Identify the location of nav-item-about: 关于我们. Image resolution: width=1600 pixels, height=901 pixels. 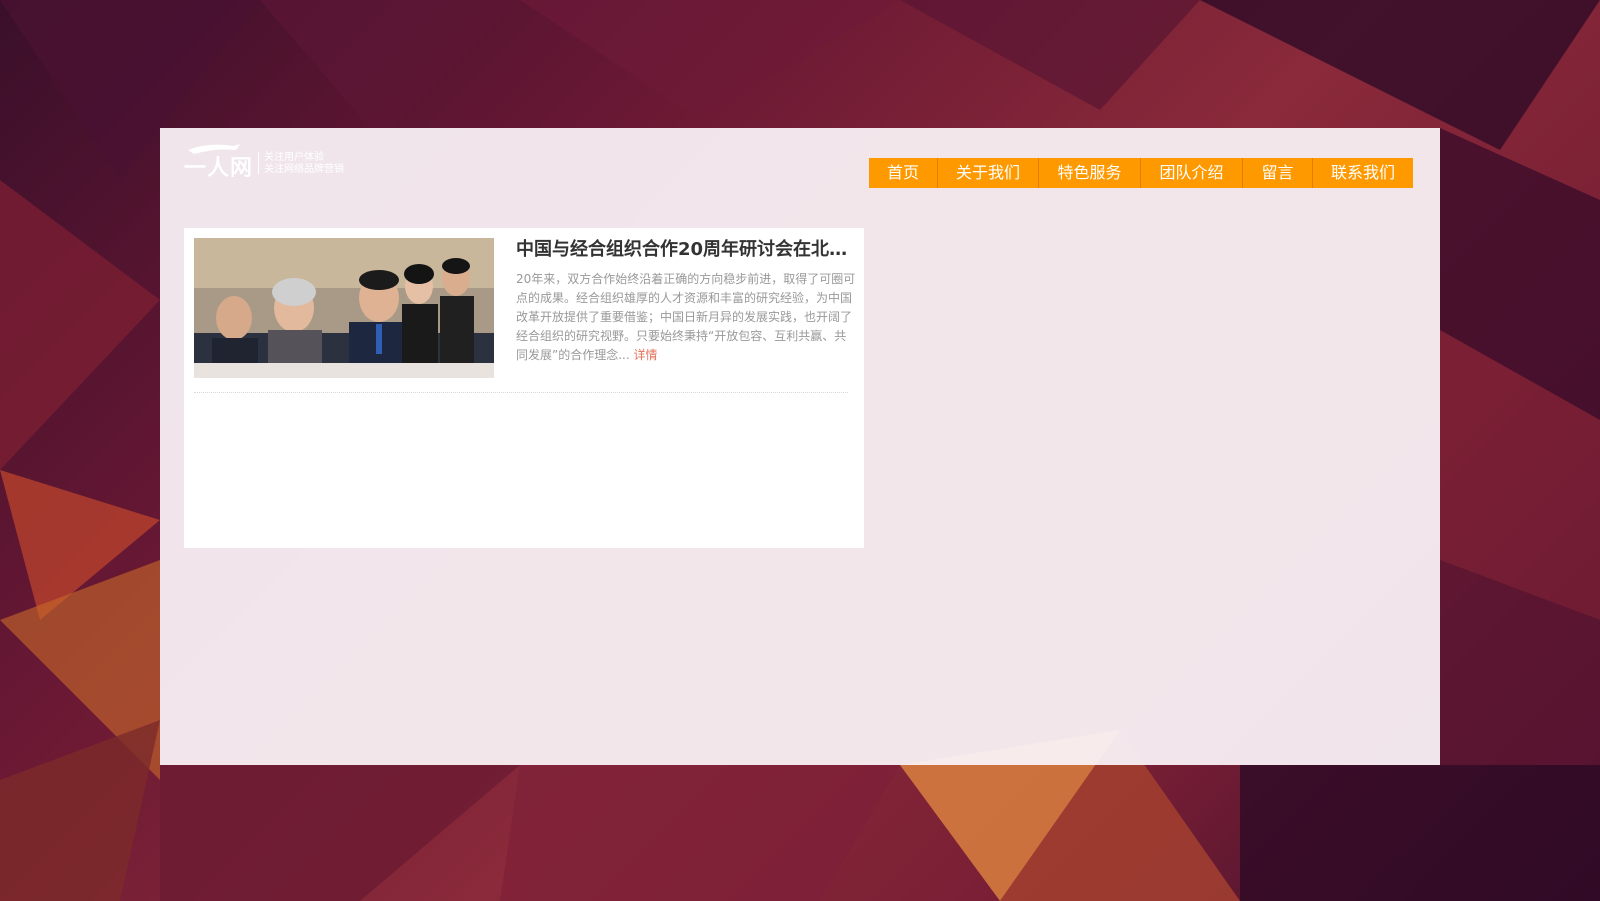
(988, 173).